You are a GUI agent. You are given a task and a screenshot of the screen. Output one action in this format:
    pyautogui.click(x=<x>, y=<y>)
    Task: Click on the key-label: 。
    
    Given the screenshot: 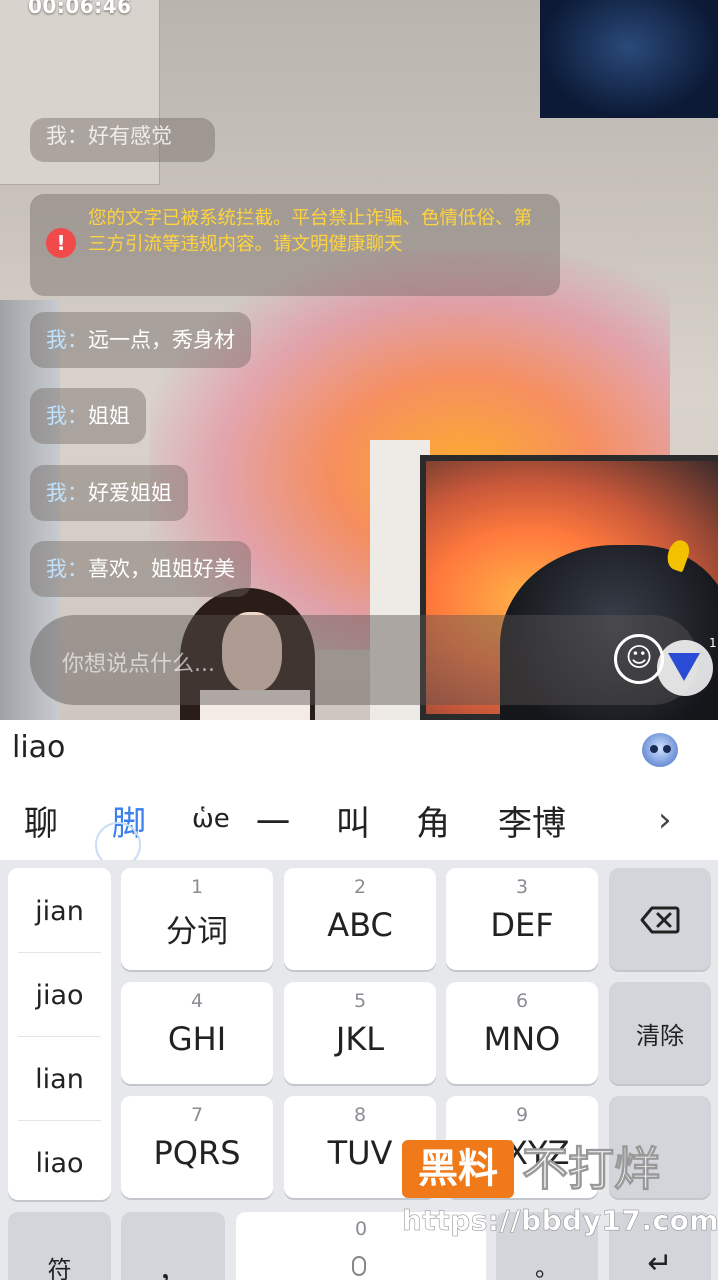 What is the action you would take?
    pyautogui.click(x=547, y=1267)
    